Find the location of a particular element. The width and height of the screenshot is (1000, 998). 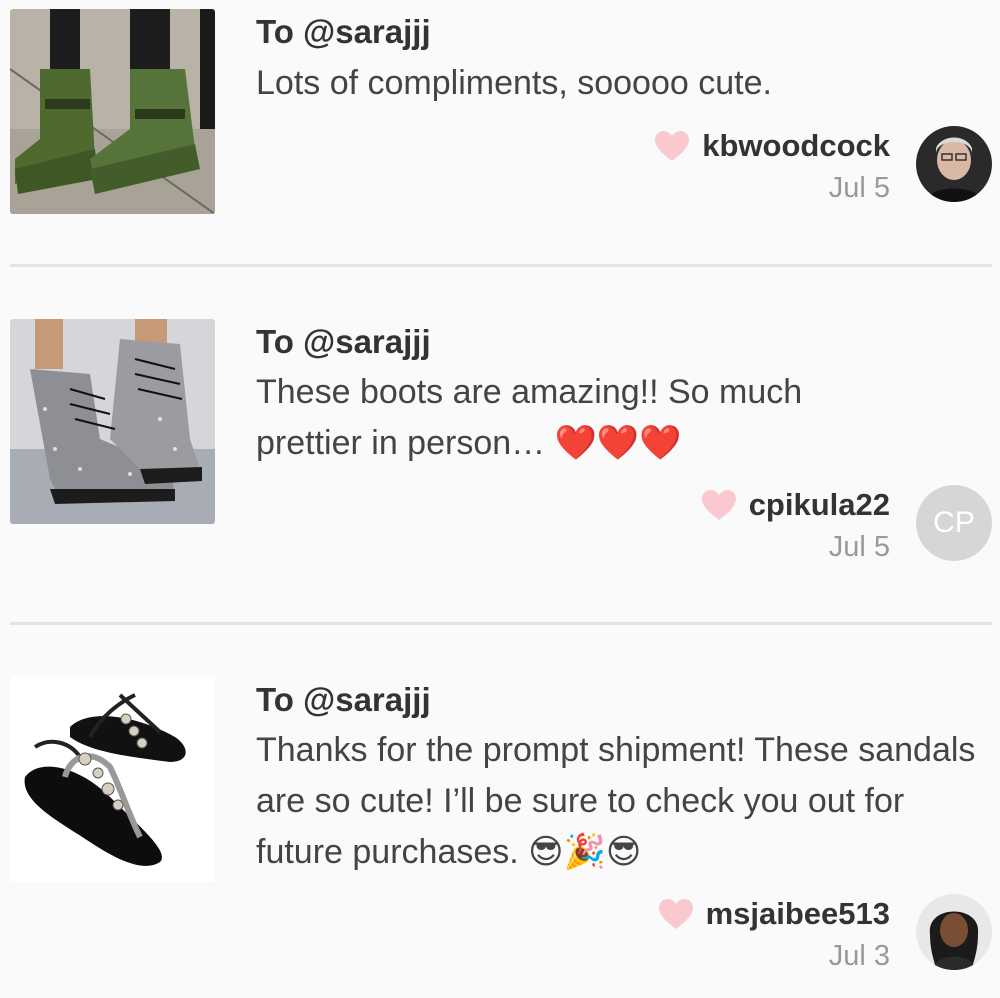

hearts-emoji: ❤️❤️❤️ is located at coordinates (618, 443).